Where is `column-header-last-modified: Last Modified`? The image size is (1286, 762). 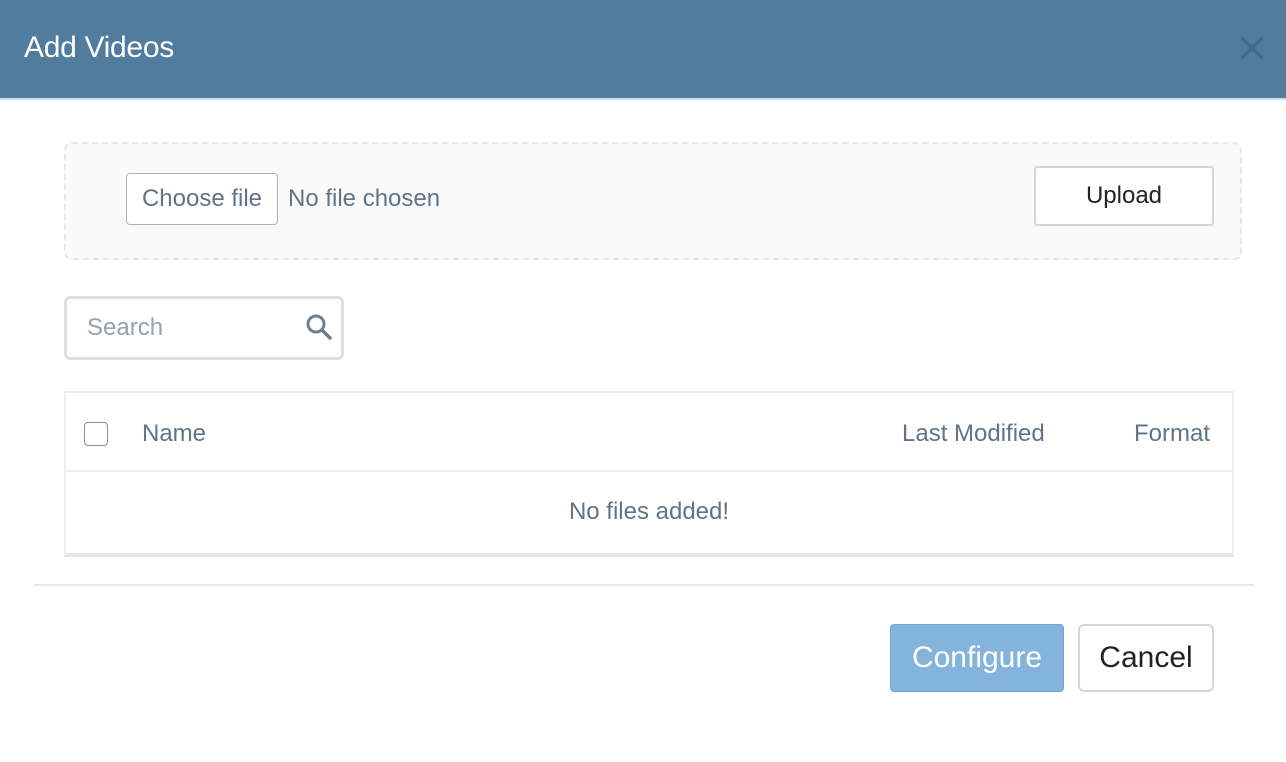
column-header-last-modified: Last Modified is located at coordinates (973, 434).